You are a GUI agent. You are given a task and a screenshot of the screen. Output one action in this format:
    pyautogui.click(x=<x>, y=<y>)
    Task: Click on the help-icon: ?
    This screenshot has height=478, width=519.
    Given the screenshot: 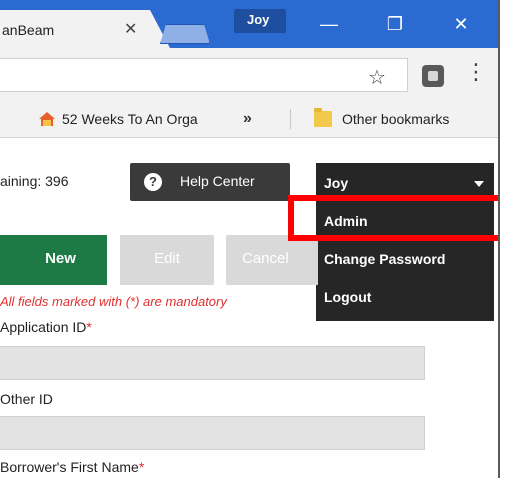 What is the action you would take?
    pyautogui.click(x=153, y=182)
    